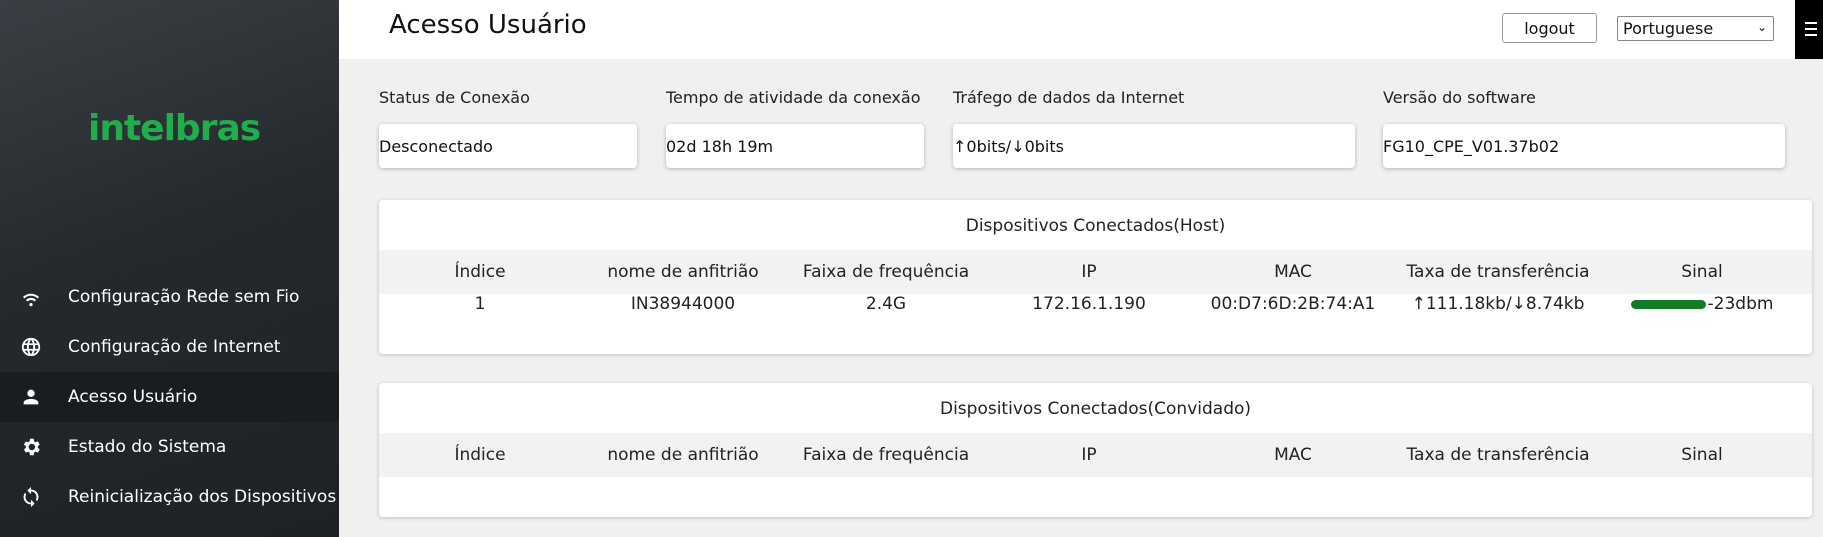 The image size is (1823, 537). I want to click on sidebar-item-user-access: Acesso Usuário, so click(169, 397).